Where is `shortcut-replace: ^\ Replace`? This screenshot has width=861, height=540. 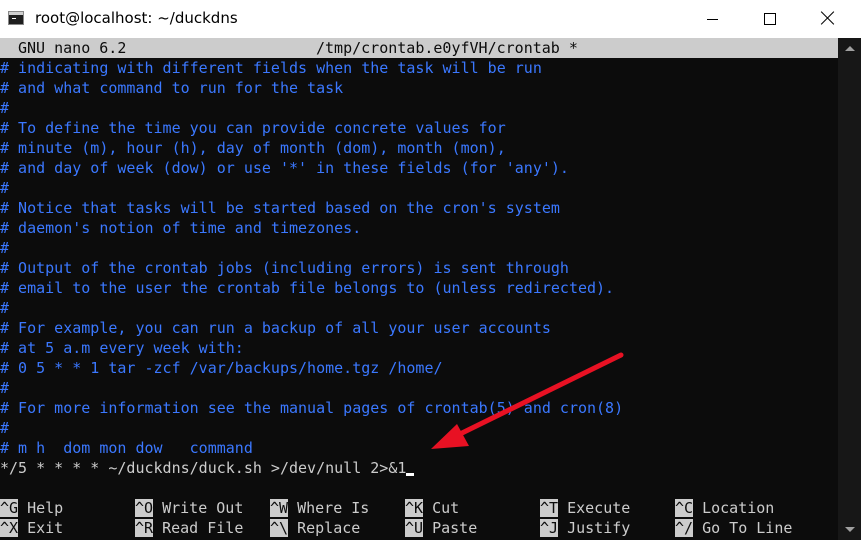
shortcut-replace: ^\ Replace is located at coordinates (315, 528).